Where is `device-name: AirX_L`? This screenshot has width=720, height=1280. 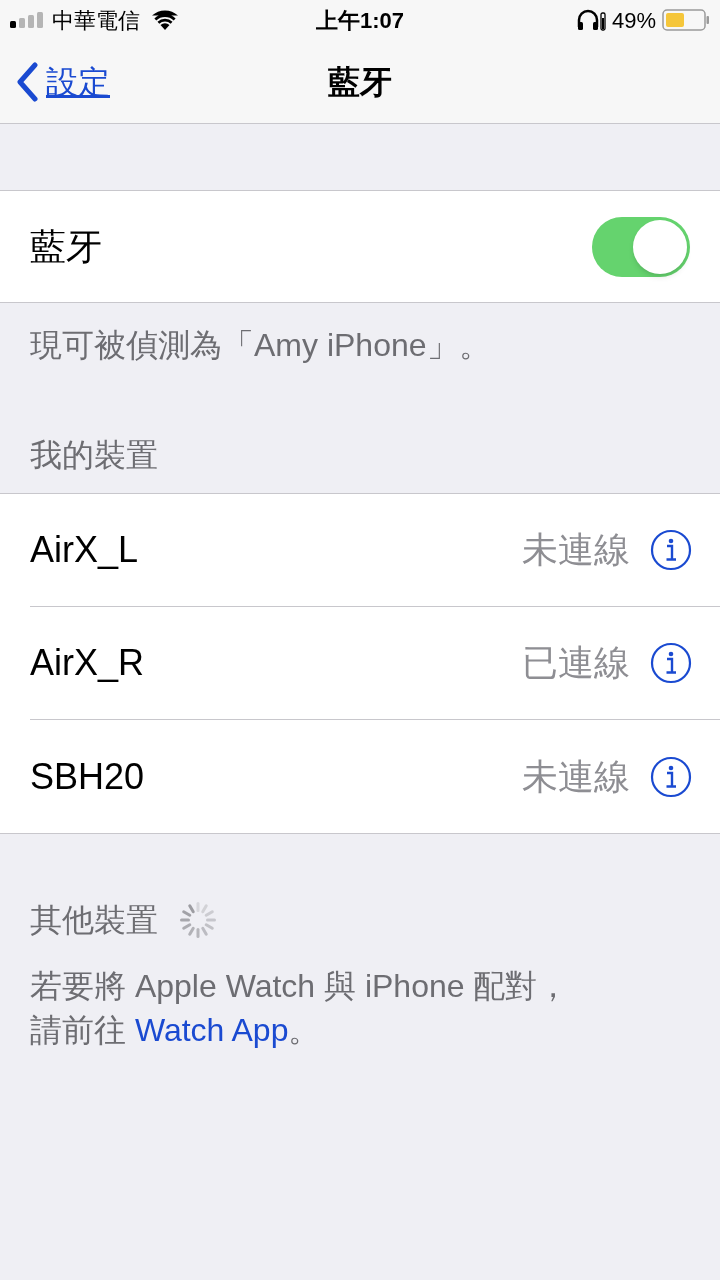
device-name: AirX_L is located at coordinates (84, 550).